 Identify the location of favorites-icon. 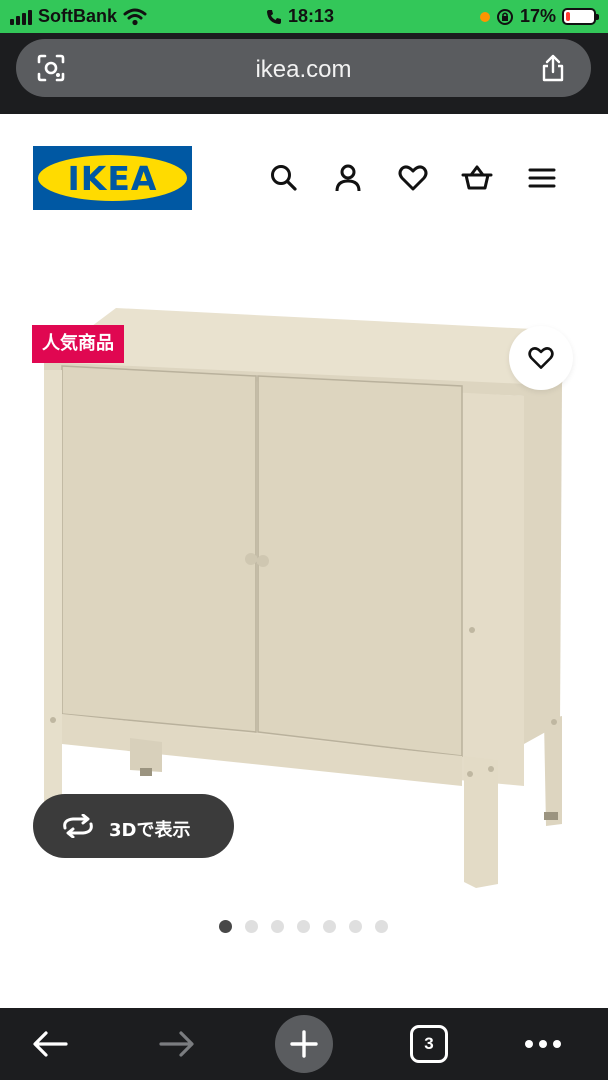
(413, 178).